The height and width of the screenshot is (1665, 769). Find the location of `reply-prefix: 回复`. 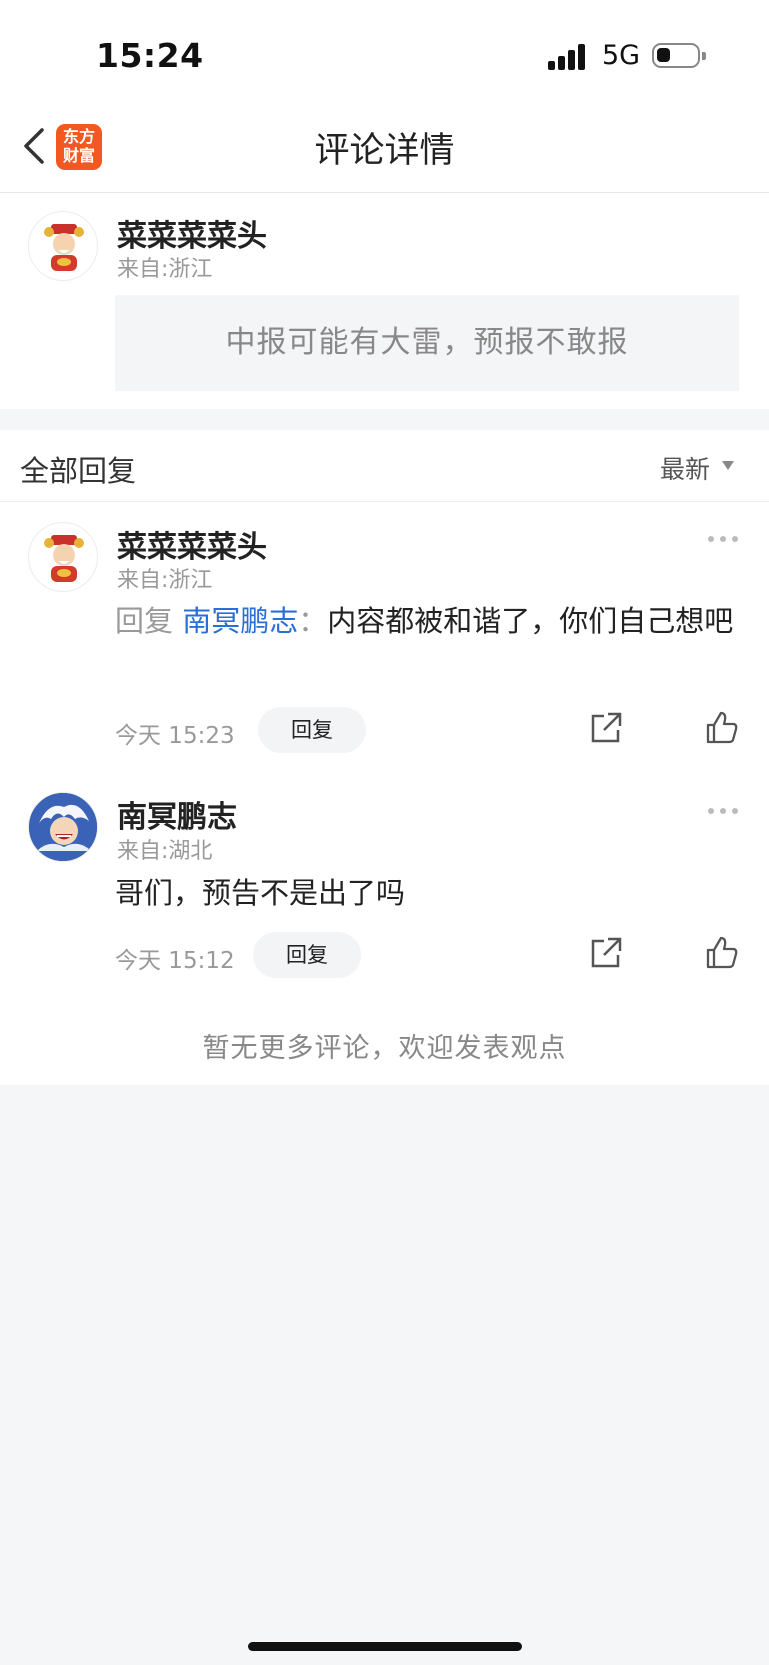

reply-prefix: 回复 is located at coordinates (144, 621).